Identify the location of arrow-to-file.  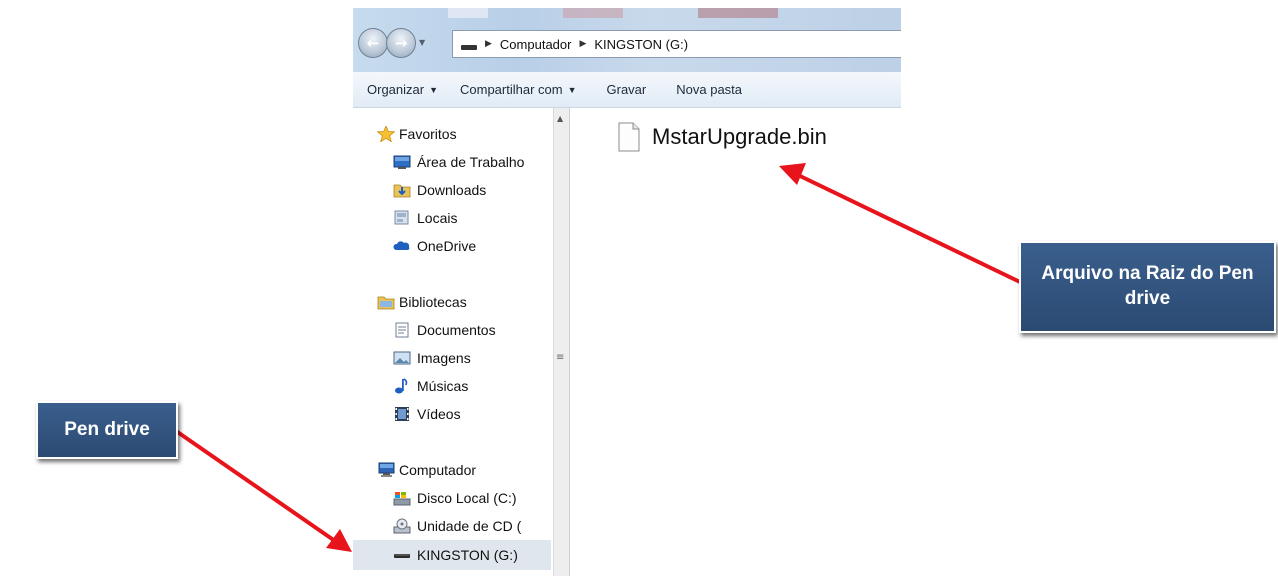
(909, 228).